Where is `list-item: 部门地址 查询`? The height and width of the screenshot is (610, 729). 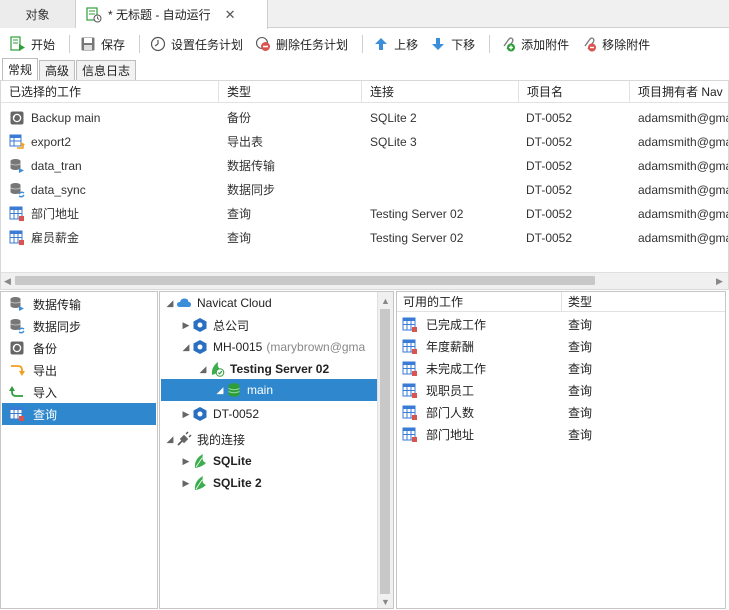 list-item: 部门地址 查询 is located at coordinates (561, 435).